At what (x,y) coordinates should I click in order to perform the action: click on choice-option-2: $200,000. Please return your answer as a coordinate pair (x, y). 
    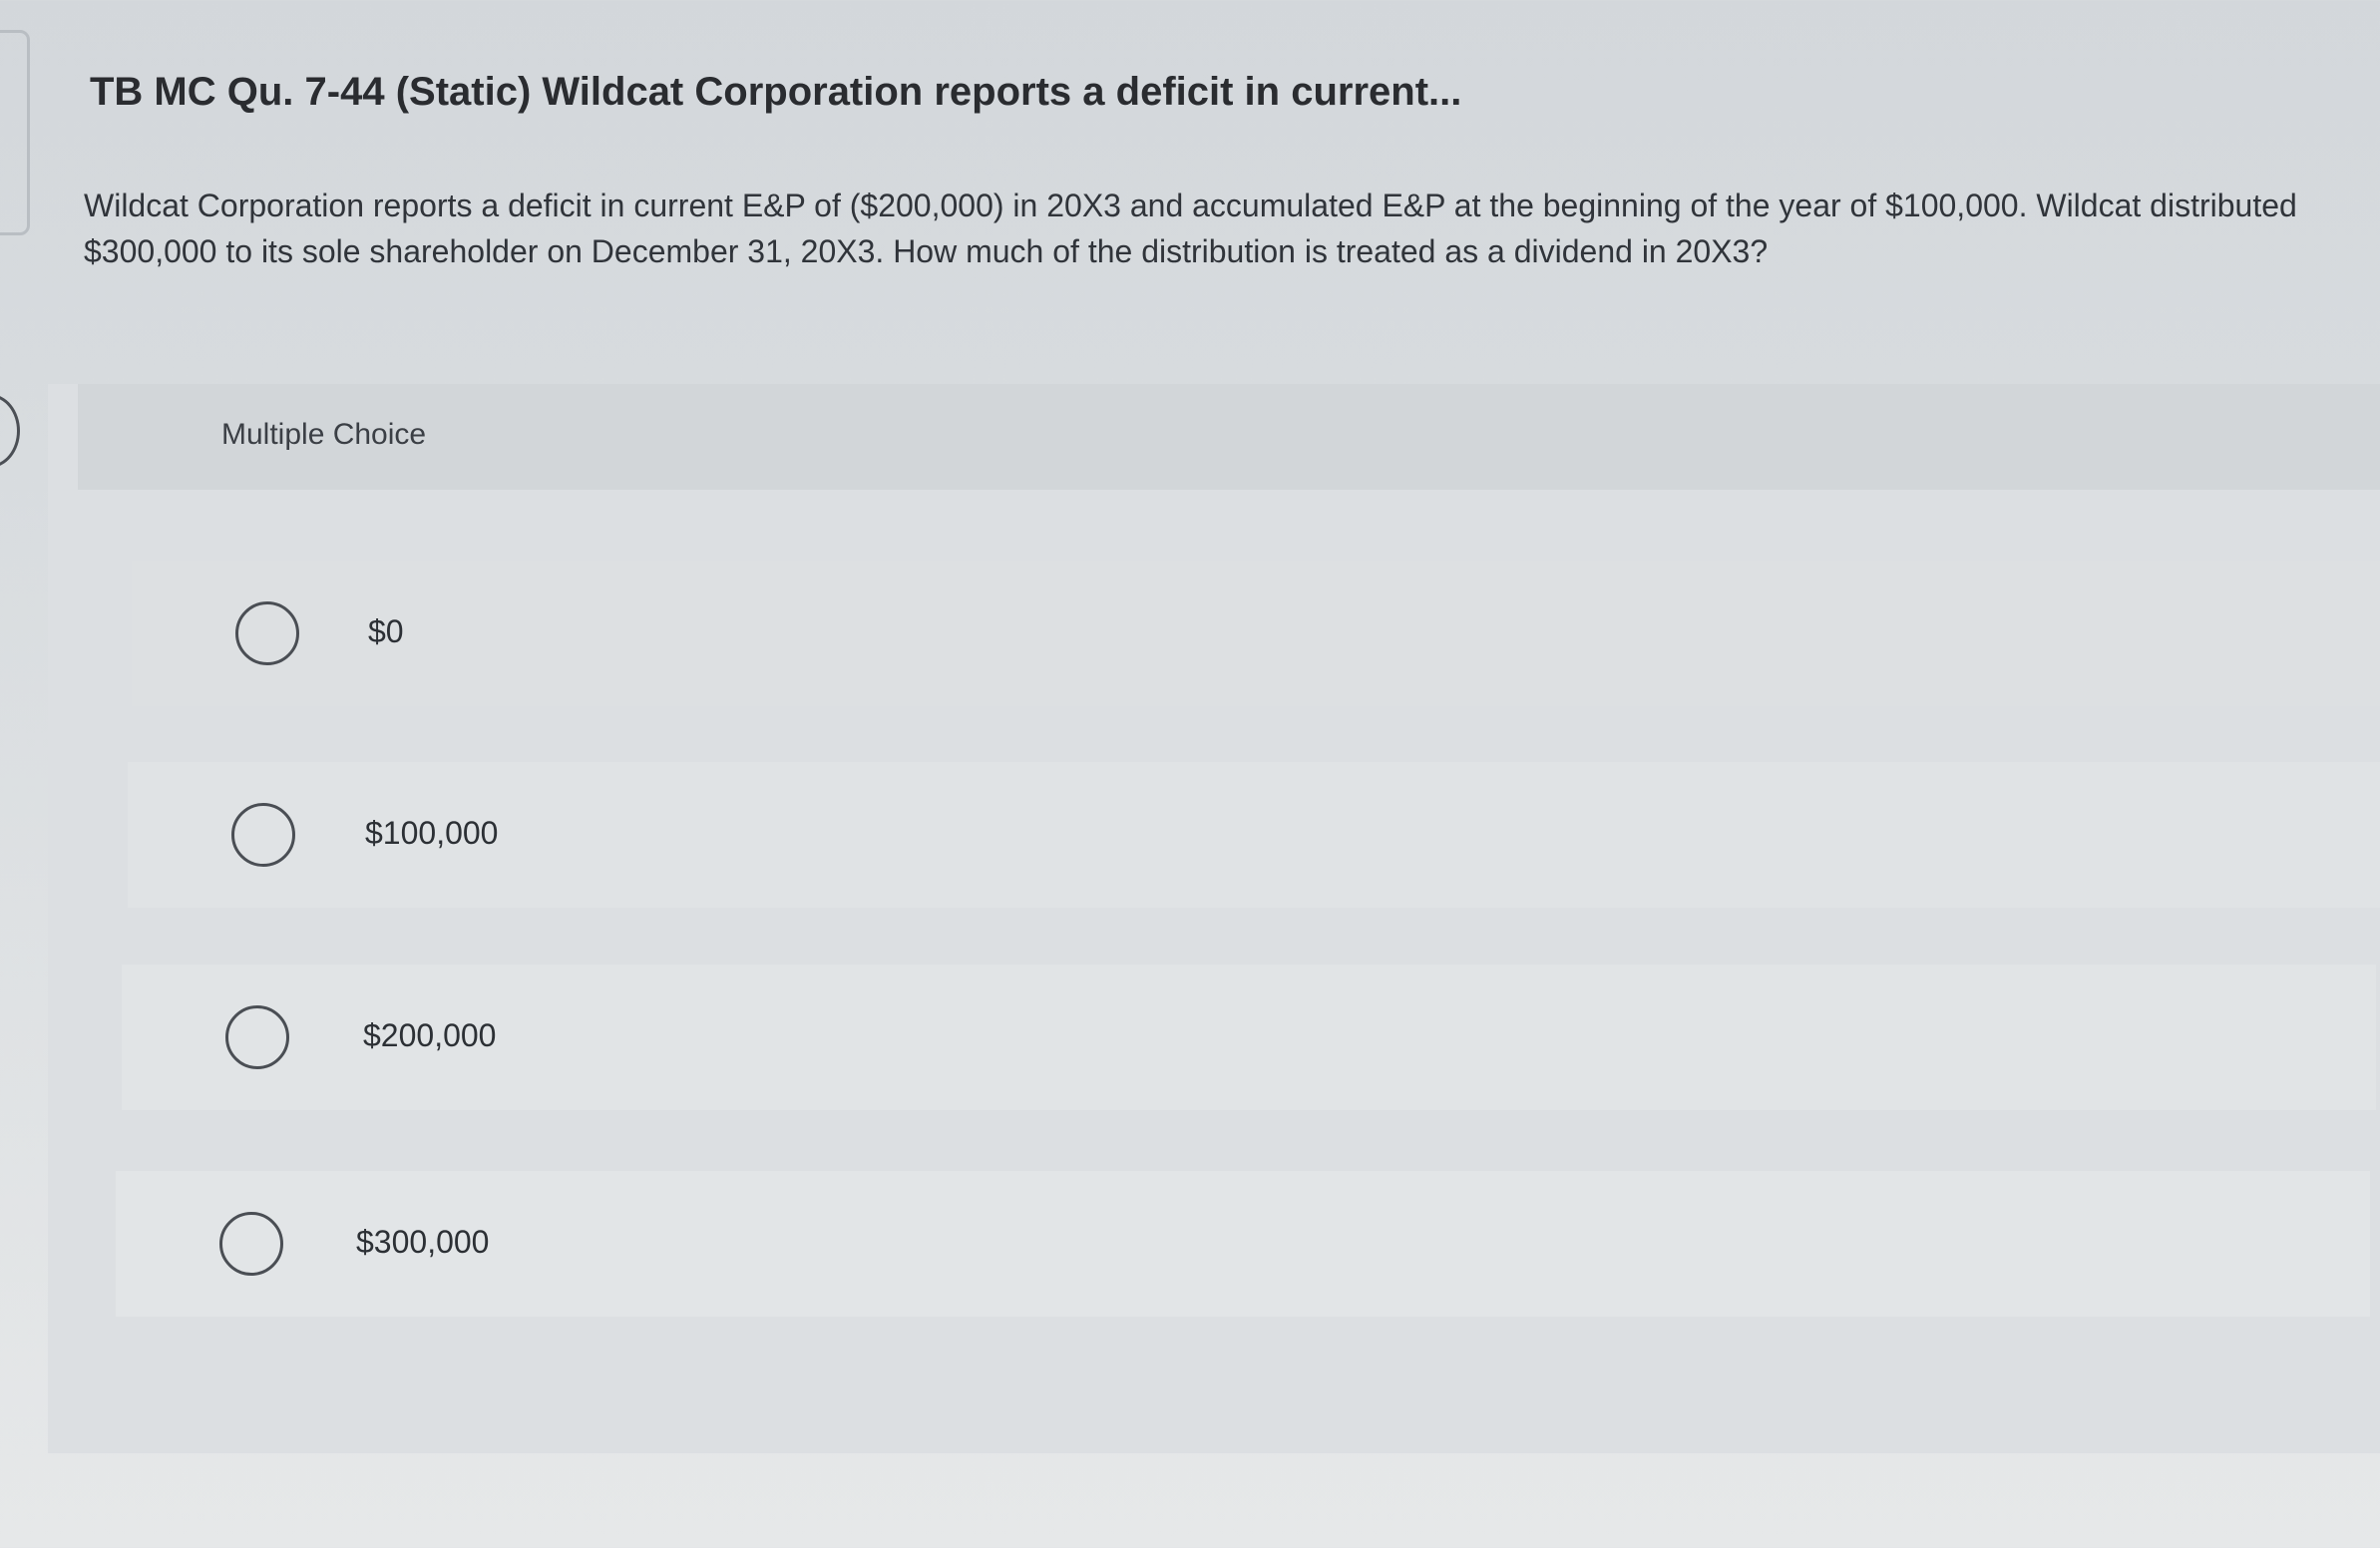
    Looking at the image, I should click on (1249, 1038).